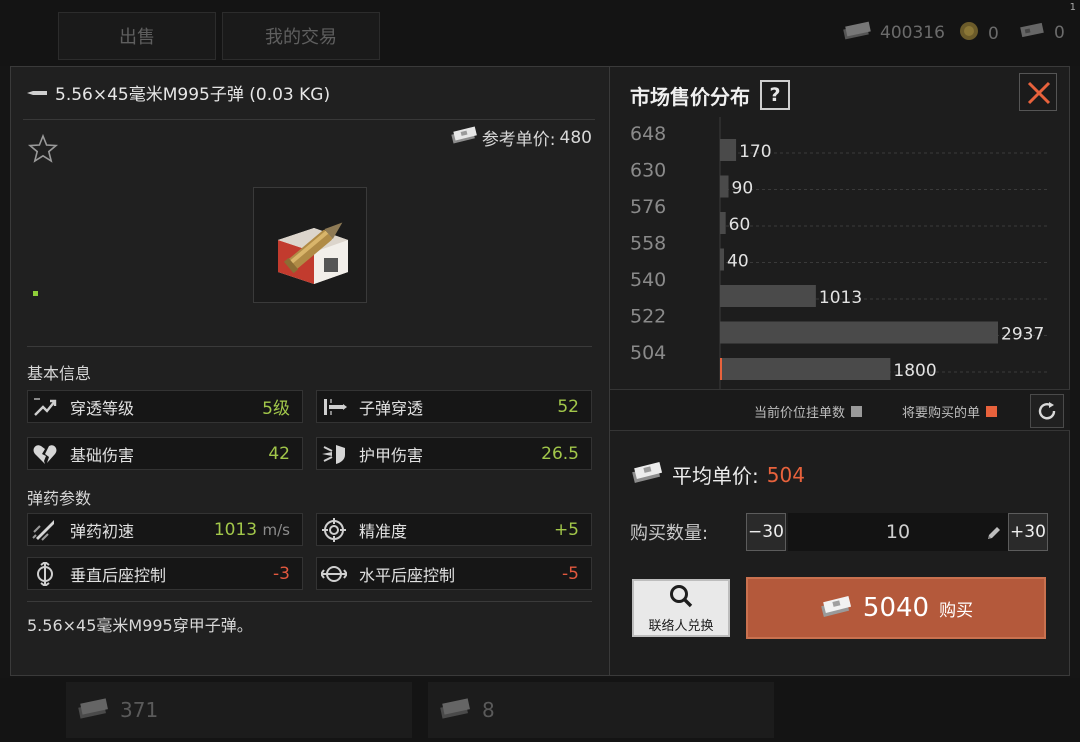  Describe the element at coordinates (570, 573) in the screenshot. I see `stat-value: -5` at that location.